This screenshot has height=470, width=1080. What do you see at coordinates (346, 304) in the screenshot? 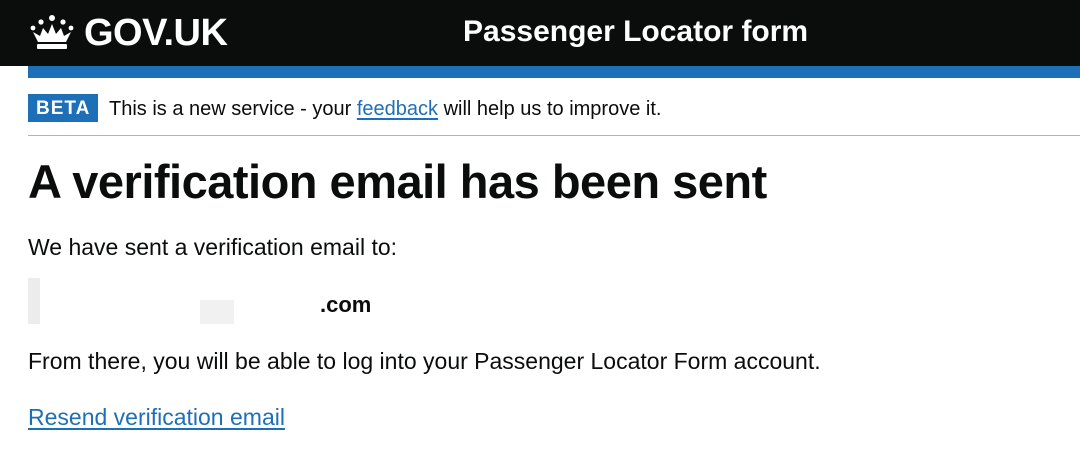
I see `email-suffix: .com` at bounding box center [346, 304].